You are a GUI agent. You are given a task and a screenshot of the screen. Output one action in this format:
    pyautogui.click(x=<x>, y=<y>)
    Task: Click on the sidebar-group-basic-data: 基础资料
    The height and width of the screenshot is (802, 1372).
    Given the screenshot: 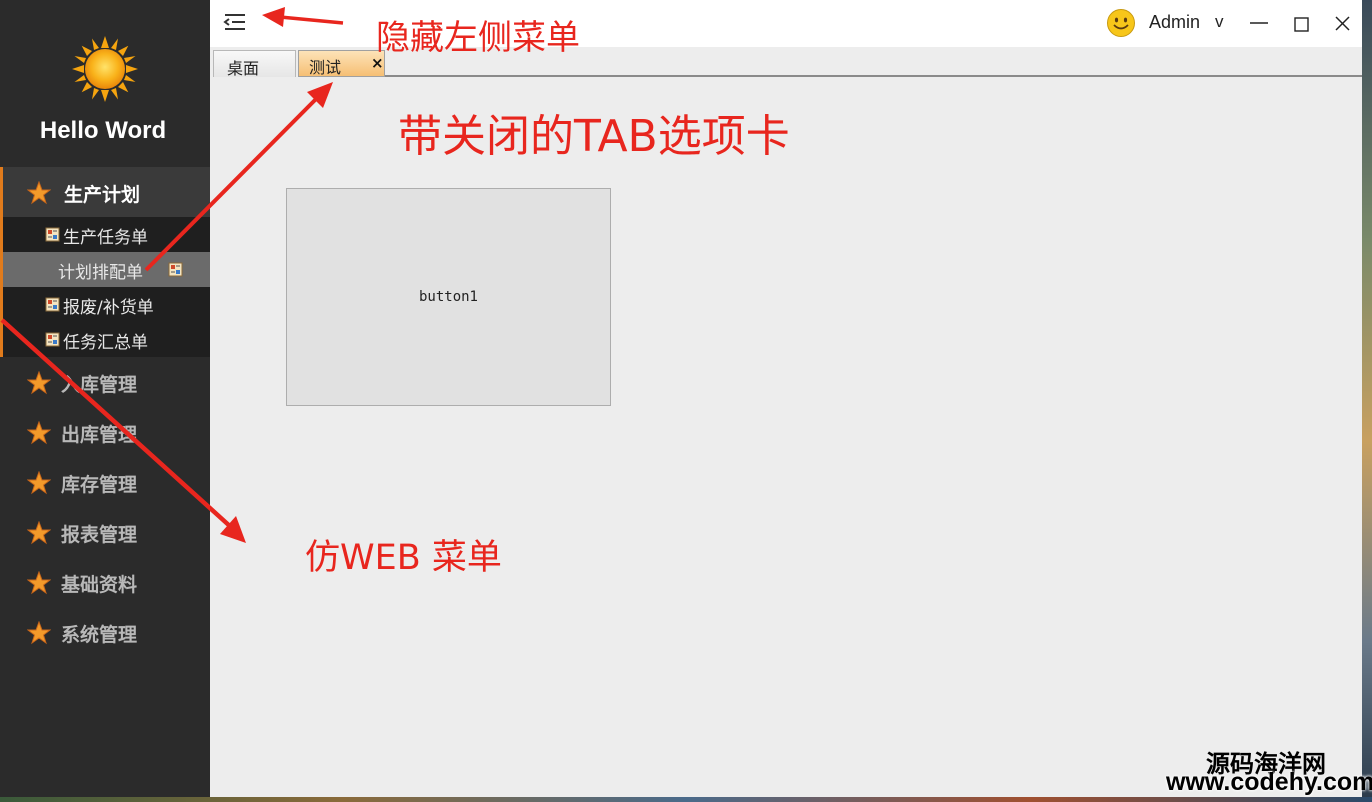 What is the action you would take?
    pyautogui.click(x=105, y=582)
    